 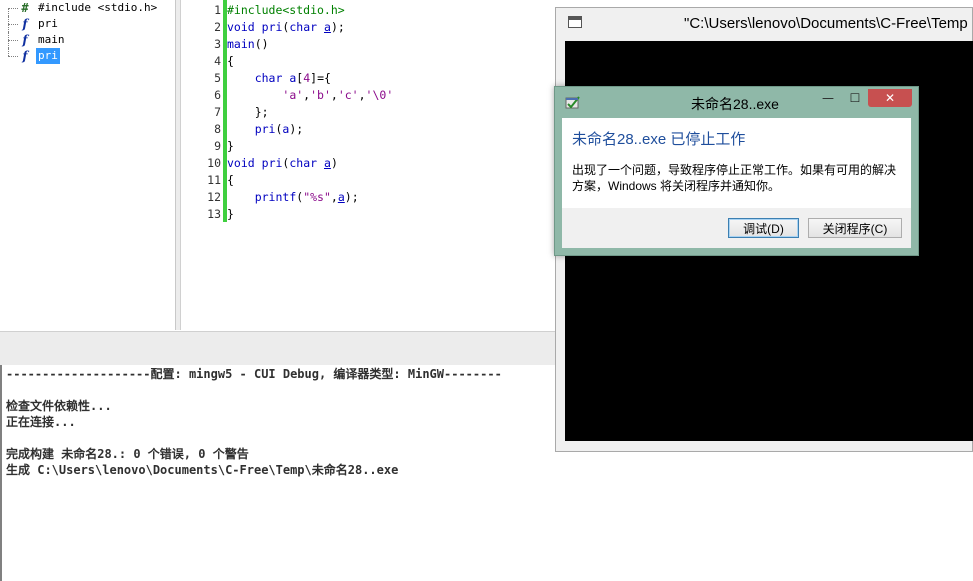 What do you see at coordinates (25, 8) in the screenshot?
I see `hash-icon: #` at bounding box center [25, 8].